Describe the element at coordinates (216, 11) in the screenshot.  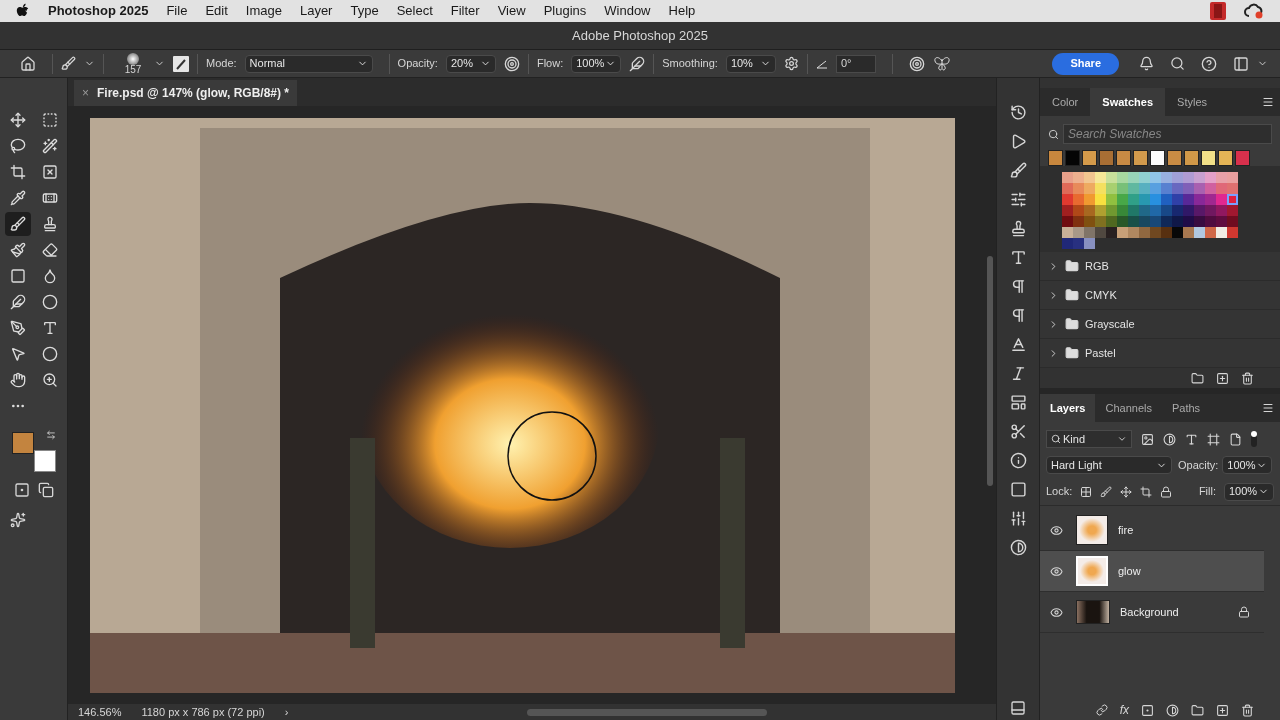
I see `menu-item: Edit` at that location.